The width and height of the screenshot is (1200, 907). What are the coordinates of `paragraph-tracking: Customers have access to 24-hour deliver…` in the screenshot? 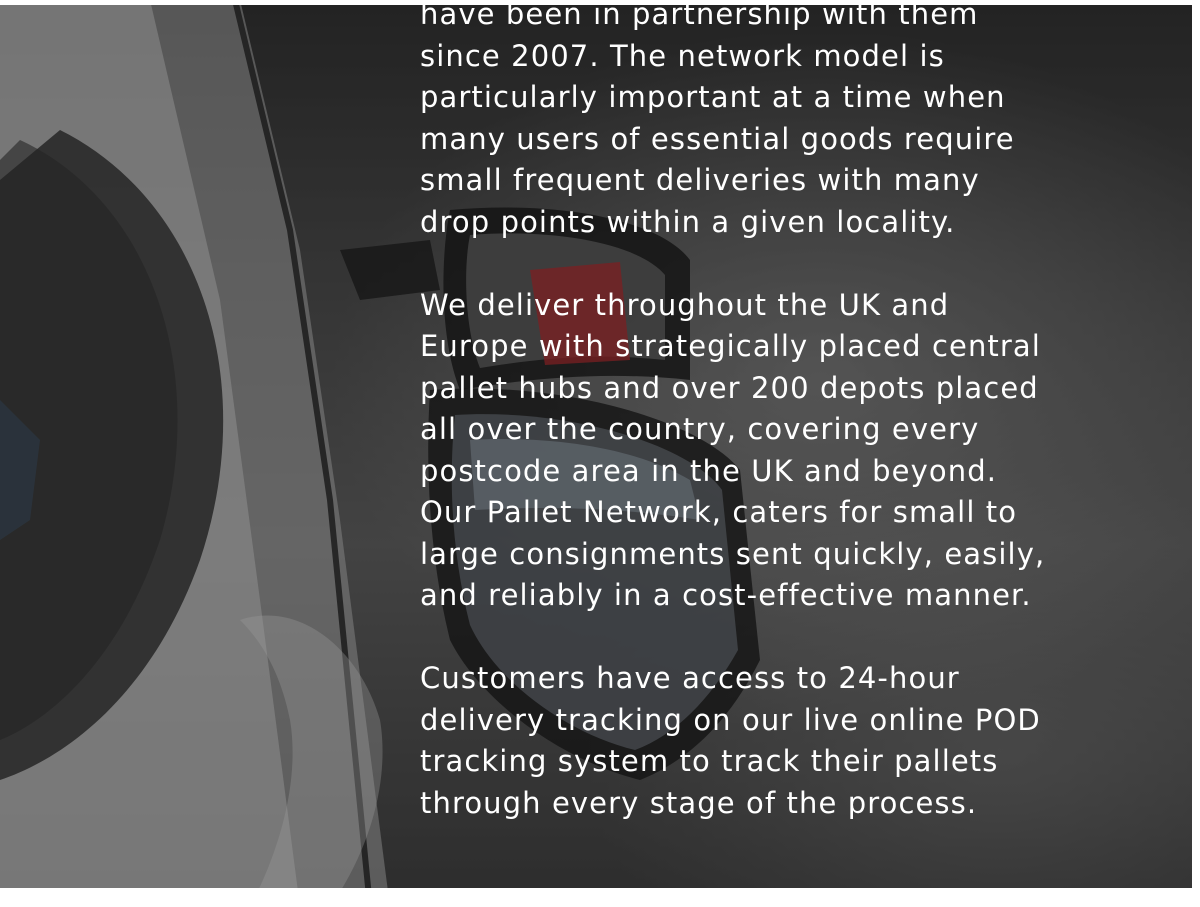 It's located at (730, 740).